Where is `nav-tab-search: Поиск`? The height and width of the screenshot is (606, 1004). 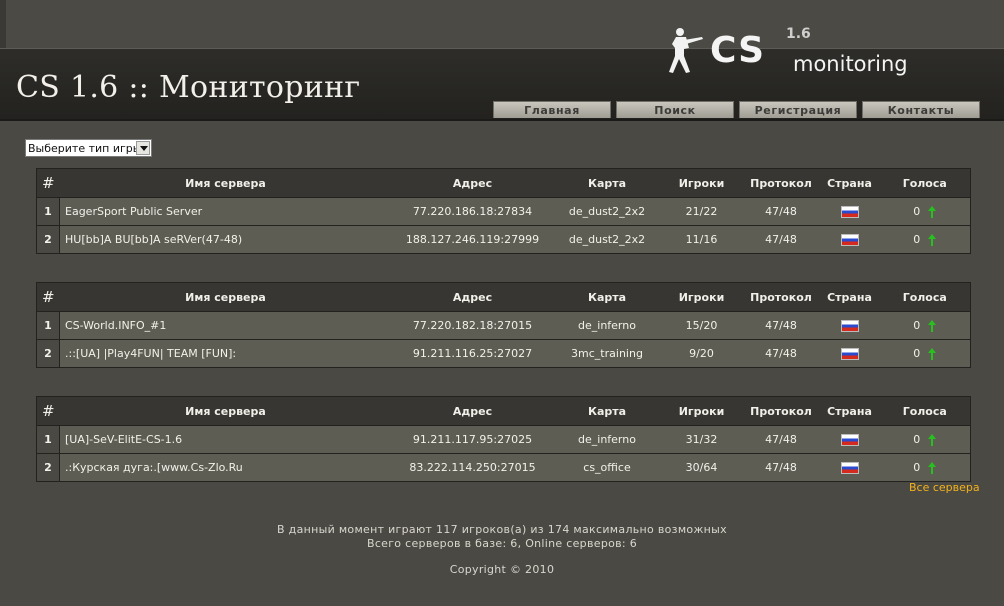
nav-tab-search: Поиск is located at coordinates (675, 109).